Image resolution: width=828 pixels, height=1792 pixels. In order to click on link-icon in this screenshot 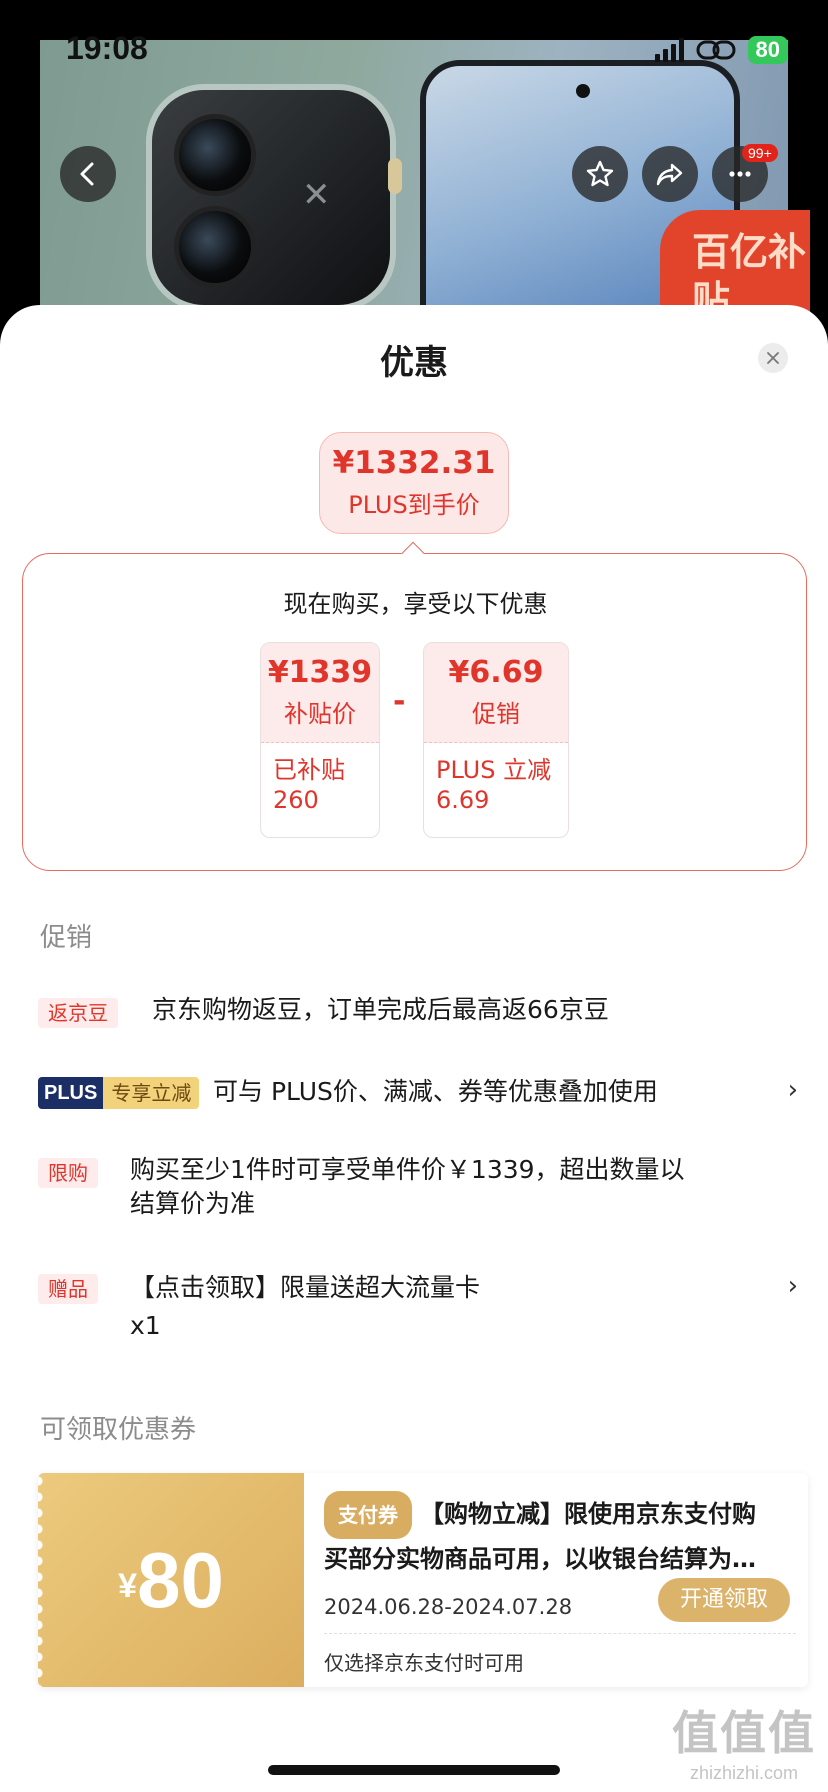, I will do `click(716, 50)`.